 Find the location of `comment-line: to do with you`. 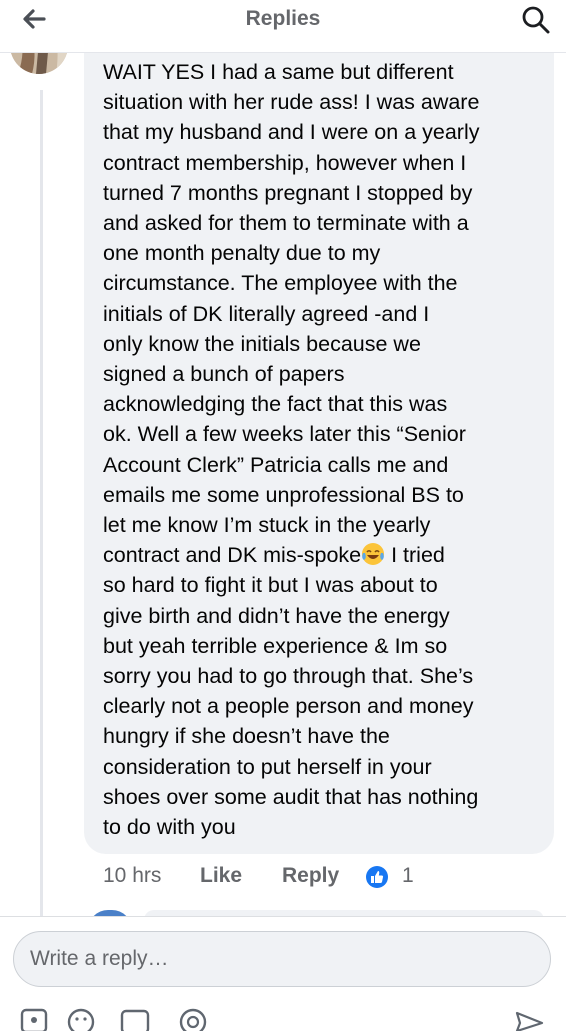

comment-line: to do with you is located at coordinates (169, 827).